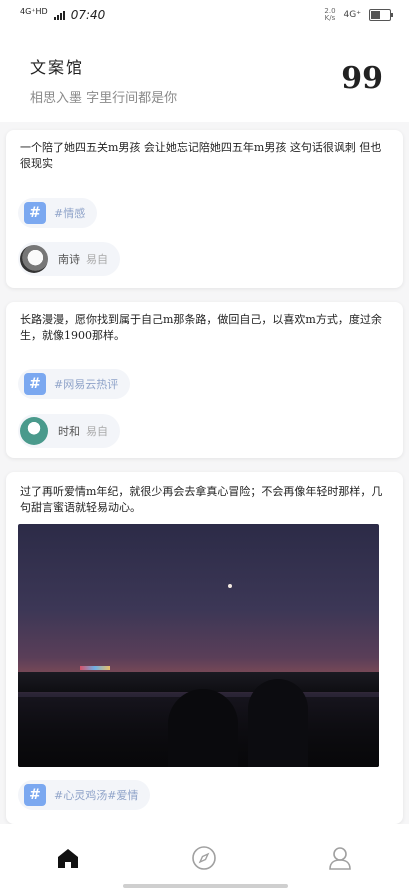 This screenshot has height=894, width=409. Describe the element at coordinates (34, 11) in the screenshot. I see `signal-label: 4G⁺HD` at that location.